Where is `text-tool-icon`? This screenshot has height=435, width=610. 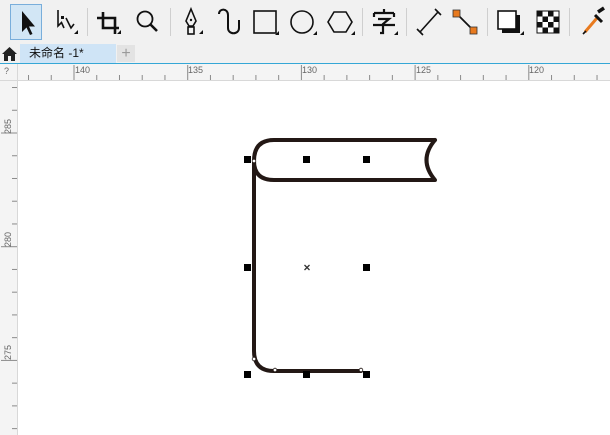
text-tool-icon is located at coordinates (385, 22).